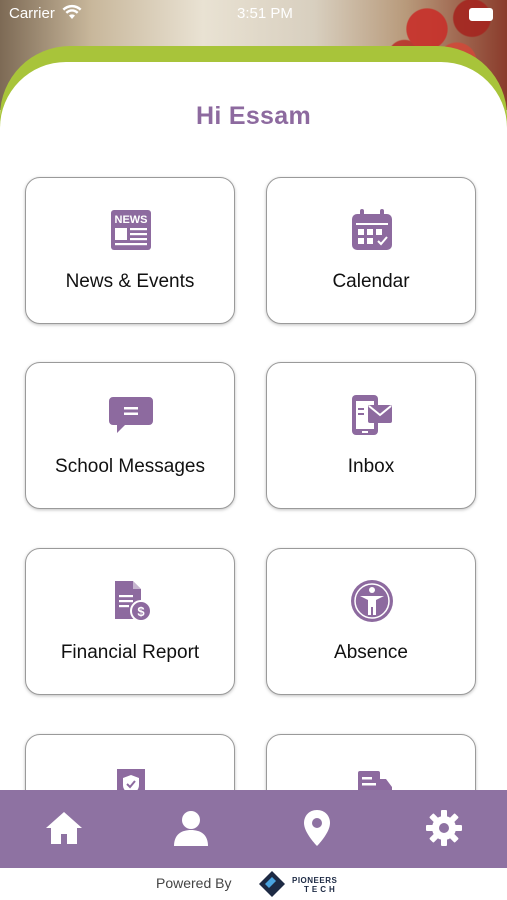  I want to click on svg-text: NEWS, so click(131, 220).